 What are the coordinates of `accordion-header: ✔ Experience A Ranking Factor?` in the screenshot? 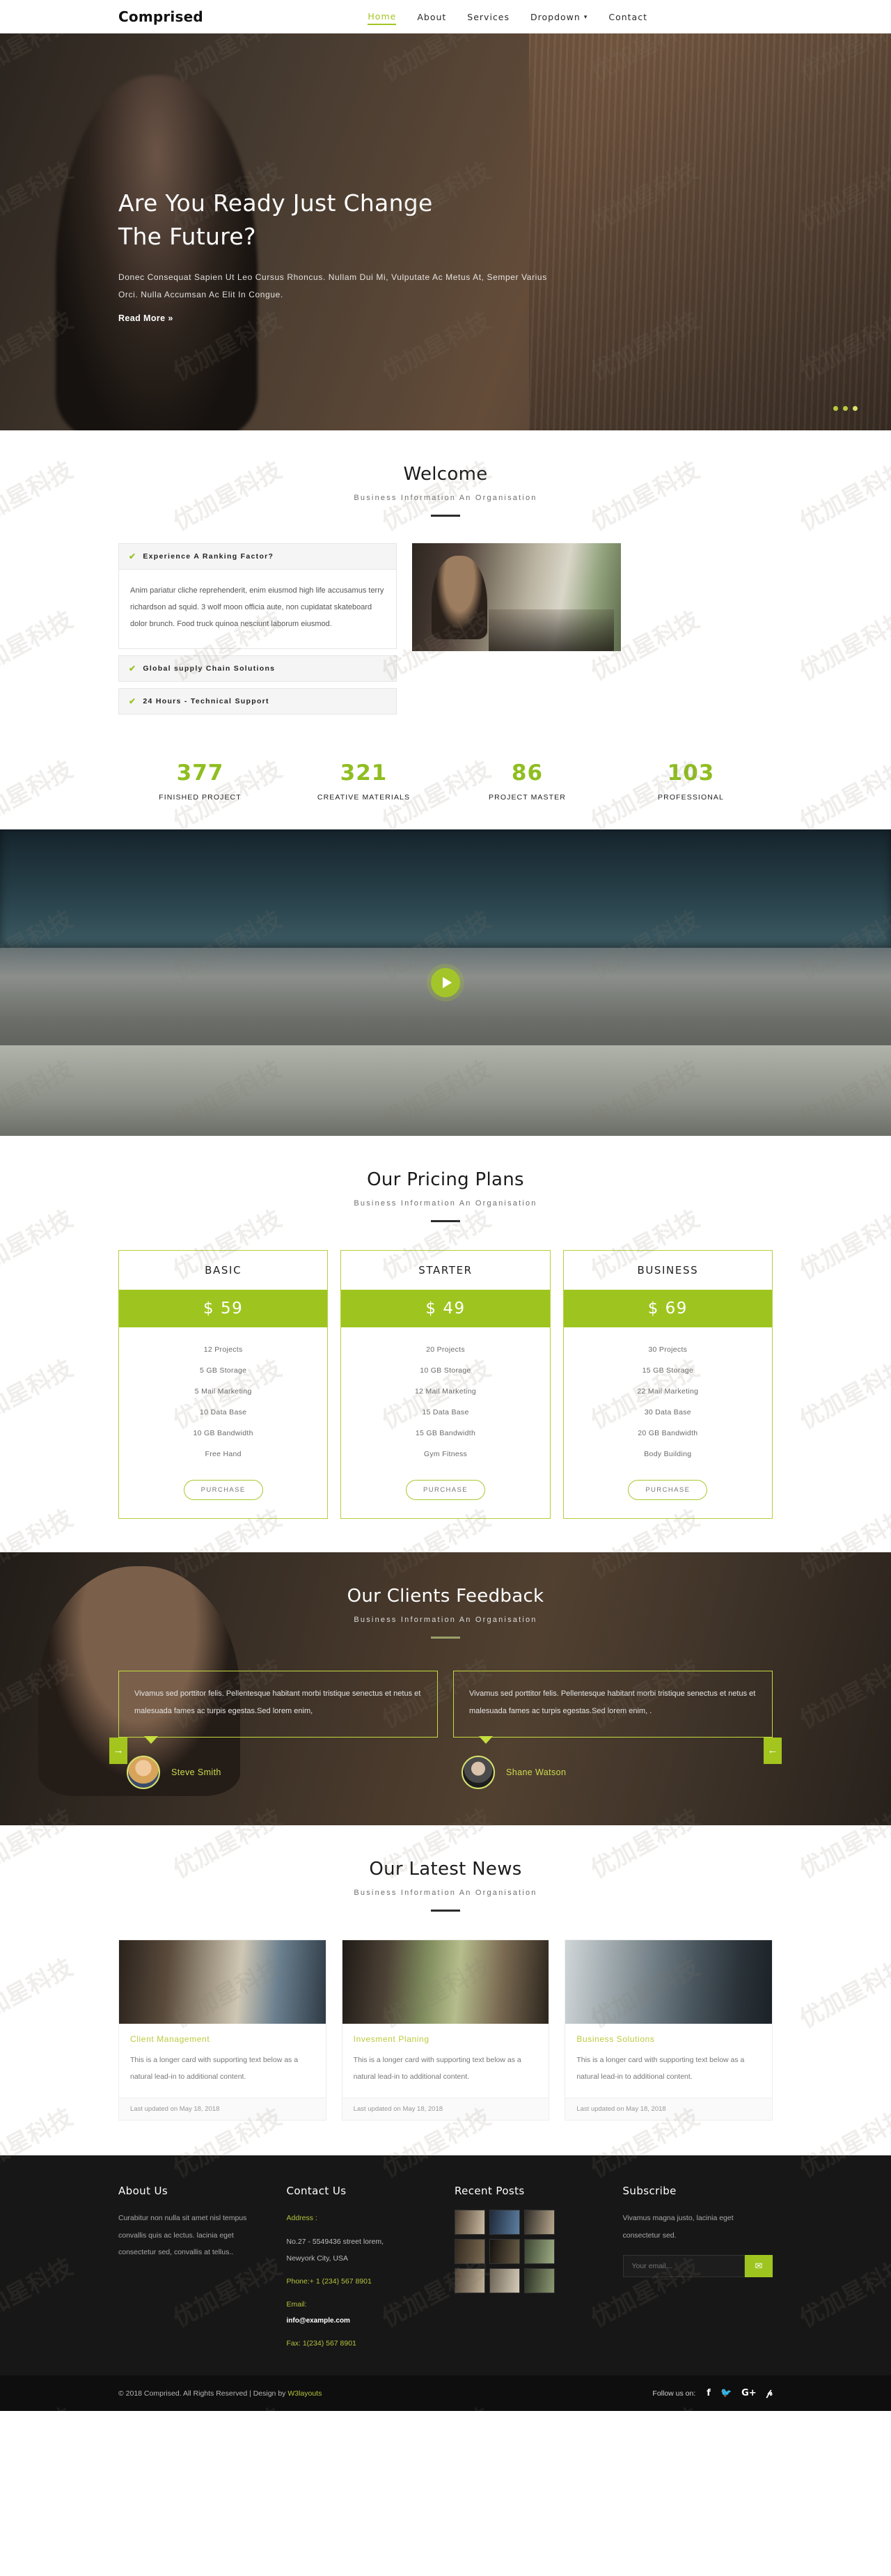 It's located at (257, 556).